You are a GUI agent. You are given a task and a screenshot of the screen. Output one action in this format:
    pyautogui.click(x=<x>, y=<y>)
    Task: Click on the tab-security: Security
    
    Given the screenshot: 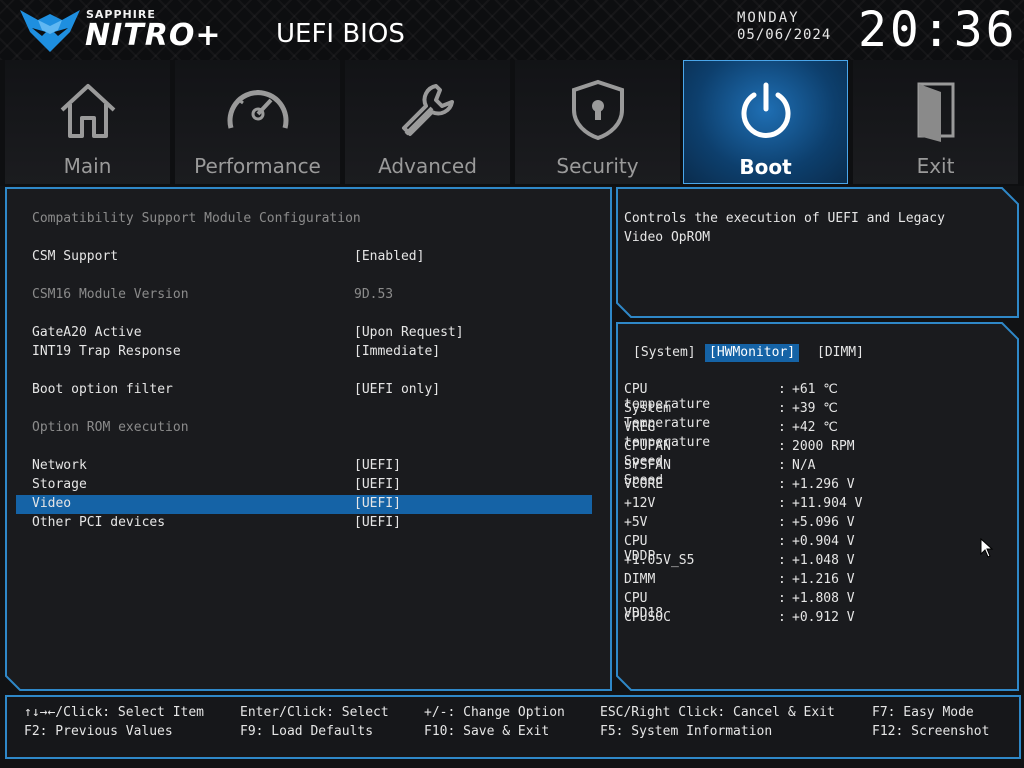 What is the action you would take?
    pyautogui.click(x=597, y=122)
    